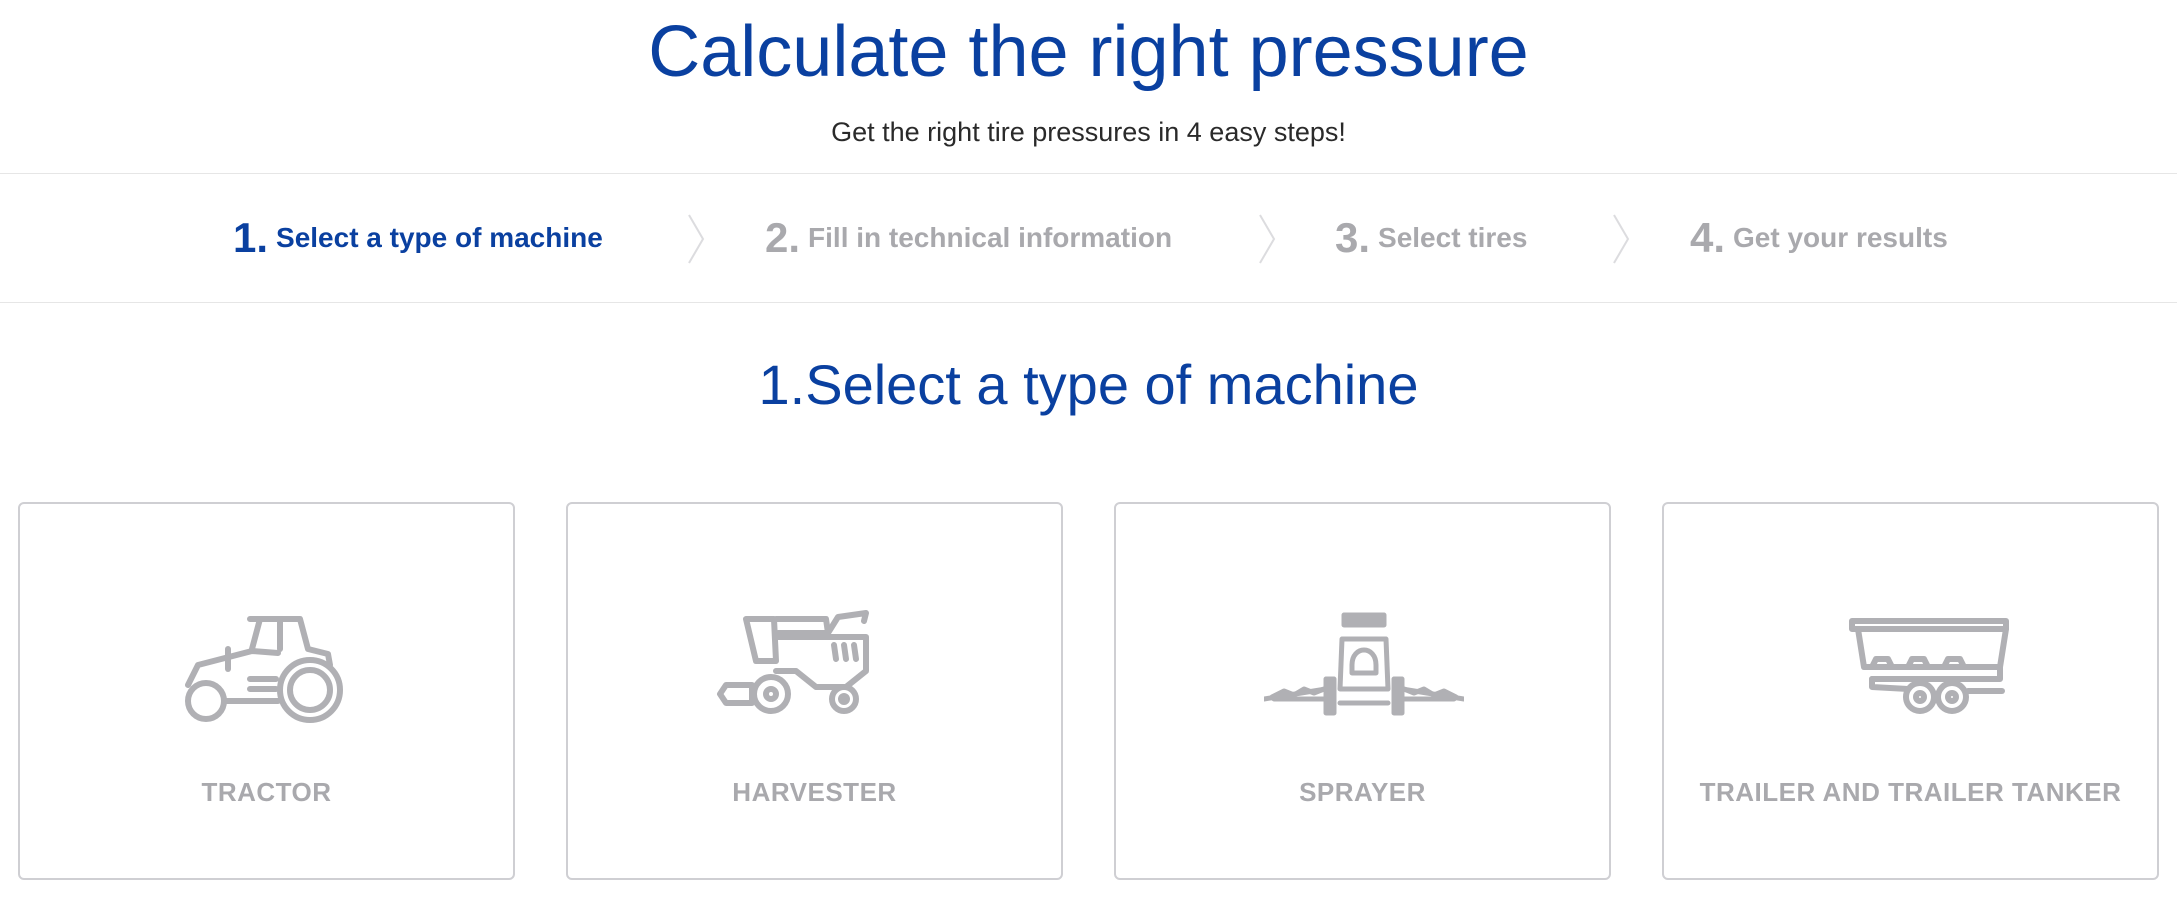  I want to click on step-2: 2. Fill in technical information, so click(968, 238).